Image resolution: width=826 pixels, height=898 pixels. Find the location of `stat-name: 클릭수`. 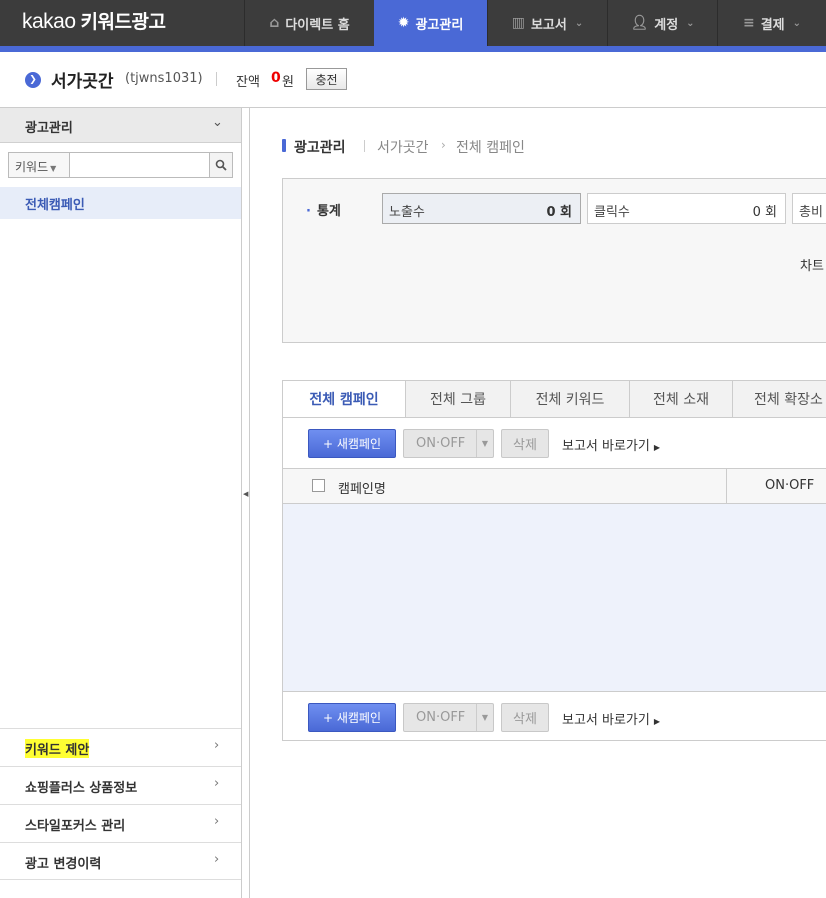

stat-name: 클릭수 is located at coordinates (612, 212).